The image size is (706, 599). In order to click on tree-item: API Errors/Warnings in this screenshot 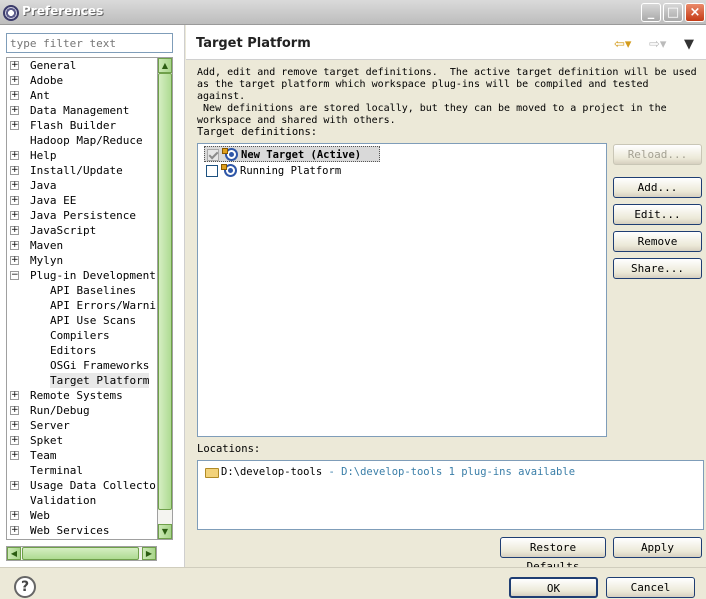, I will do `click(82, 305)`.